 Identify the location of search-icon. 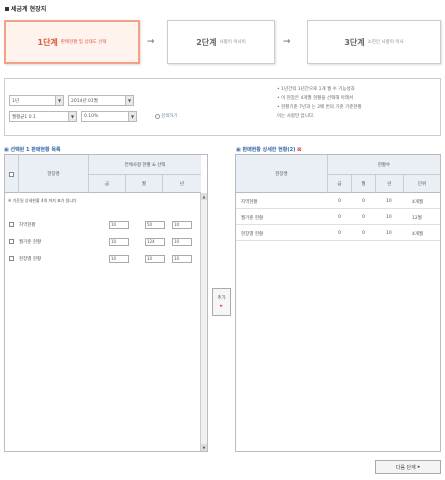
(157, 116).